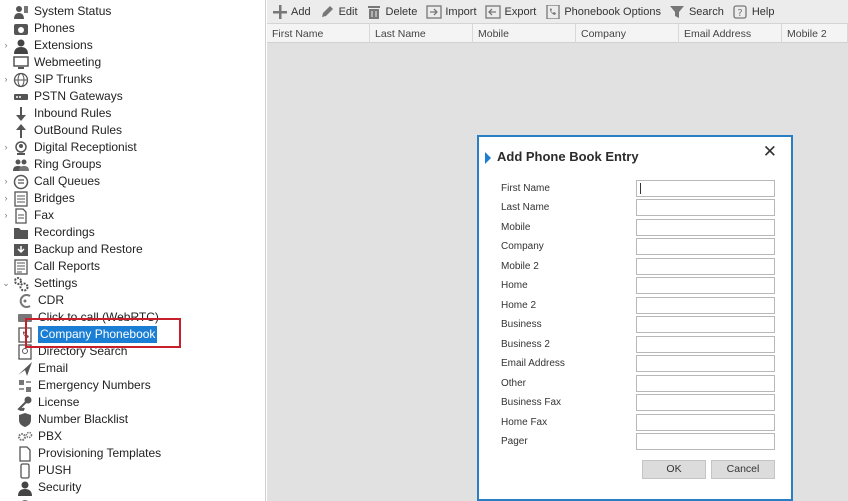 This screenshot has height=501, width=848. Describe the element at coordinates (763, 11) in the screenshot. I see `help-label: Help` at that location.